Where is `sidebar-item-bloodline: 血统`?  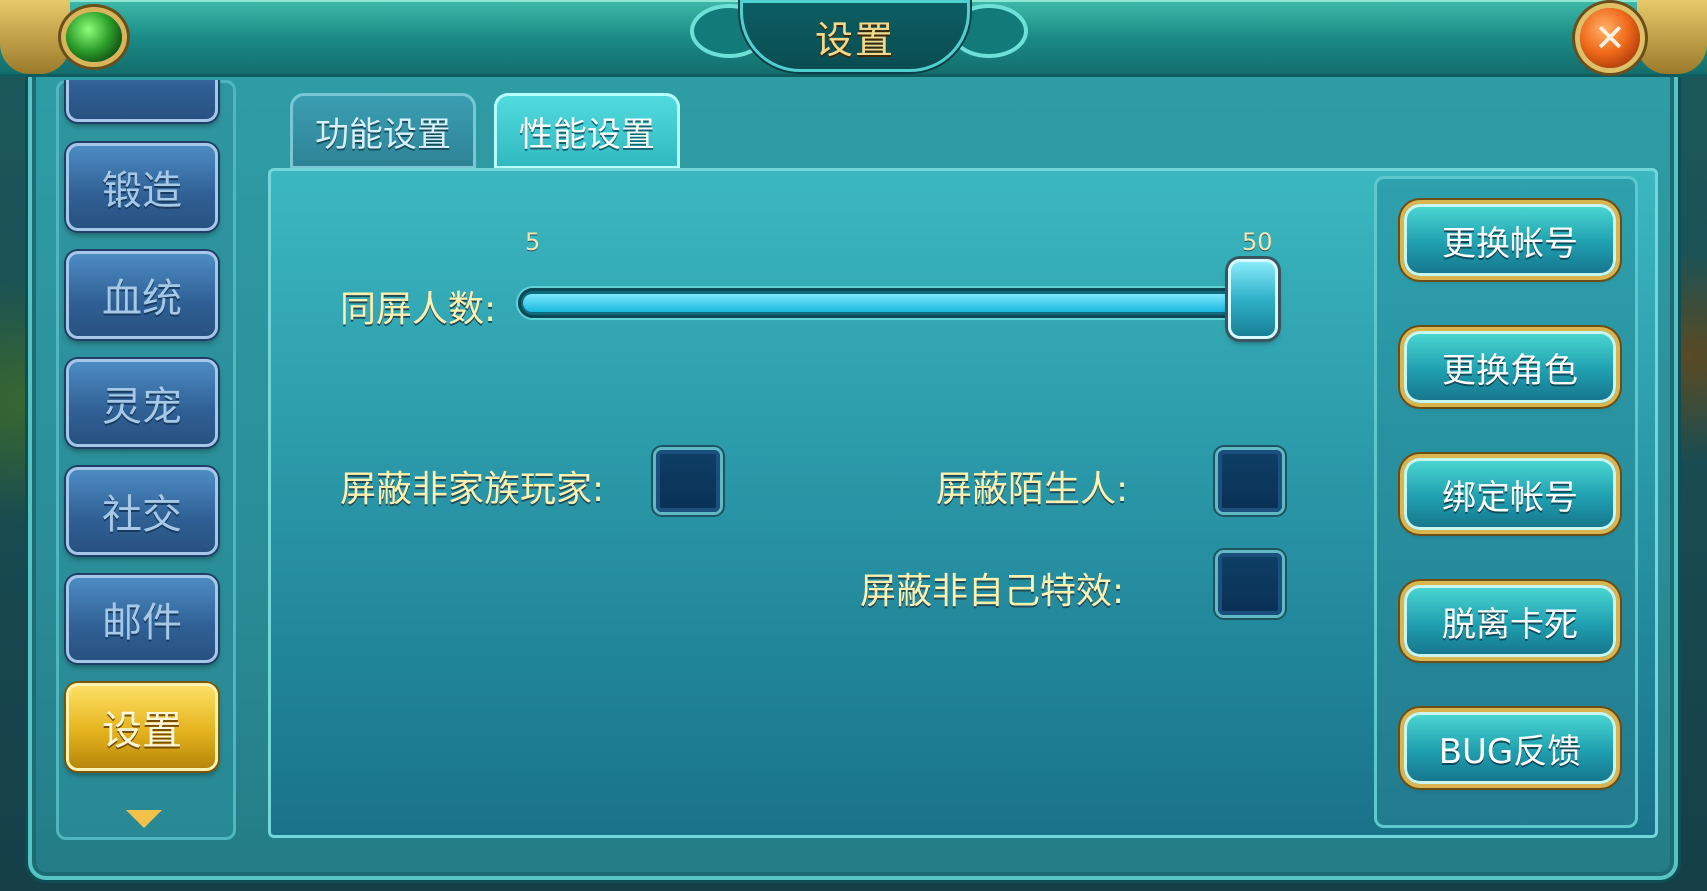
sidebar-item-bloodline: 血统 is located at coordinates (142, 295).